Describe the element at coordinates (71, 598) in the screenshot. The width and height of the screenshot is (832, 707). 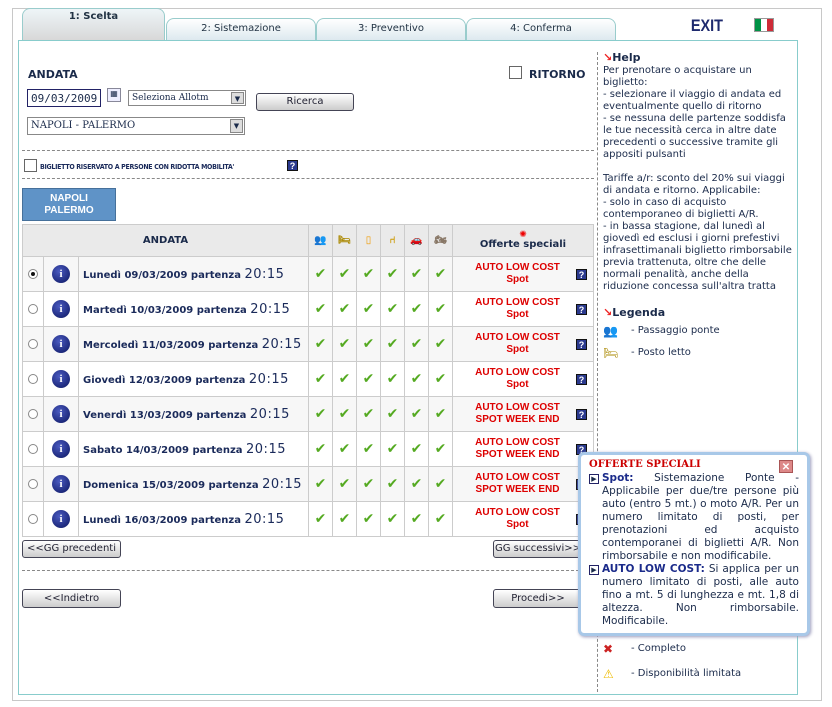
I see `back-button: <<Indietro` at that location.